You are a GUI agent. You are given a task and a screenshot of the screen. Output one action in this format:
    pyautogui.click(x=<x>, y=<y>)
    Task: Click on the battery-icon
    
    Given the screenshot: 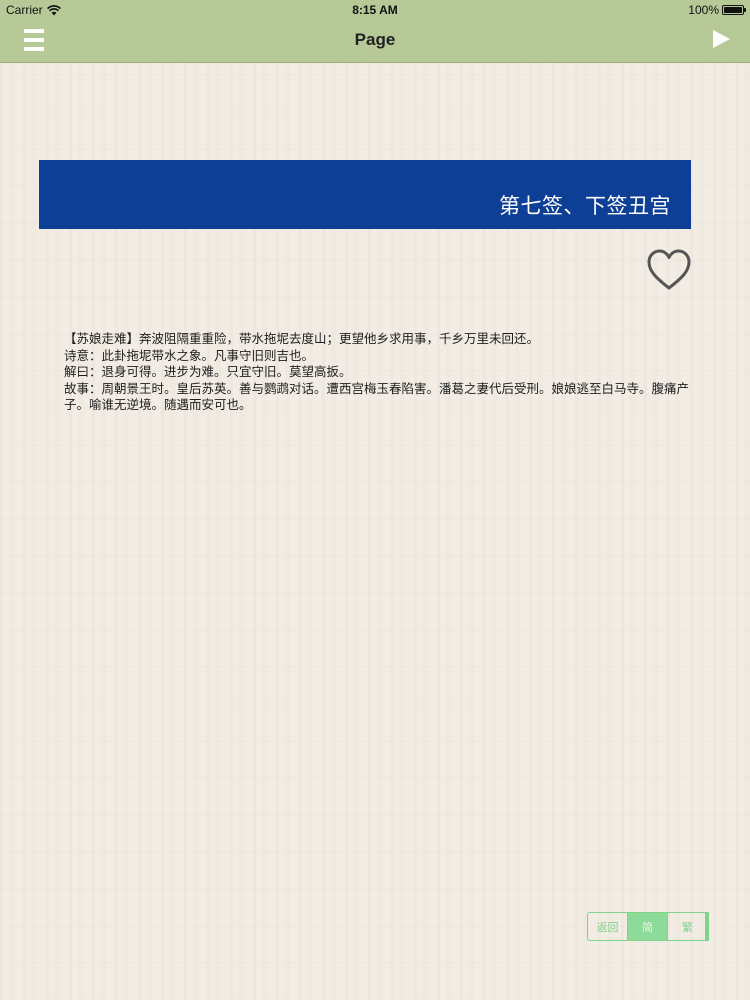 What is the action you would take?
    pyautogui.click(x=734, y=10)
    